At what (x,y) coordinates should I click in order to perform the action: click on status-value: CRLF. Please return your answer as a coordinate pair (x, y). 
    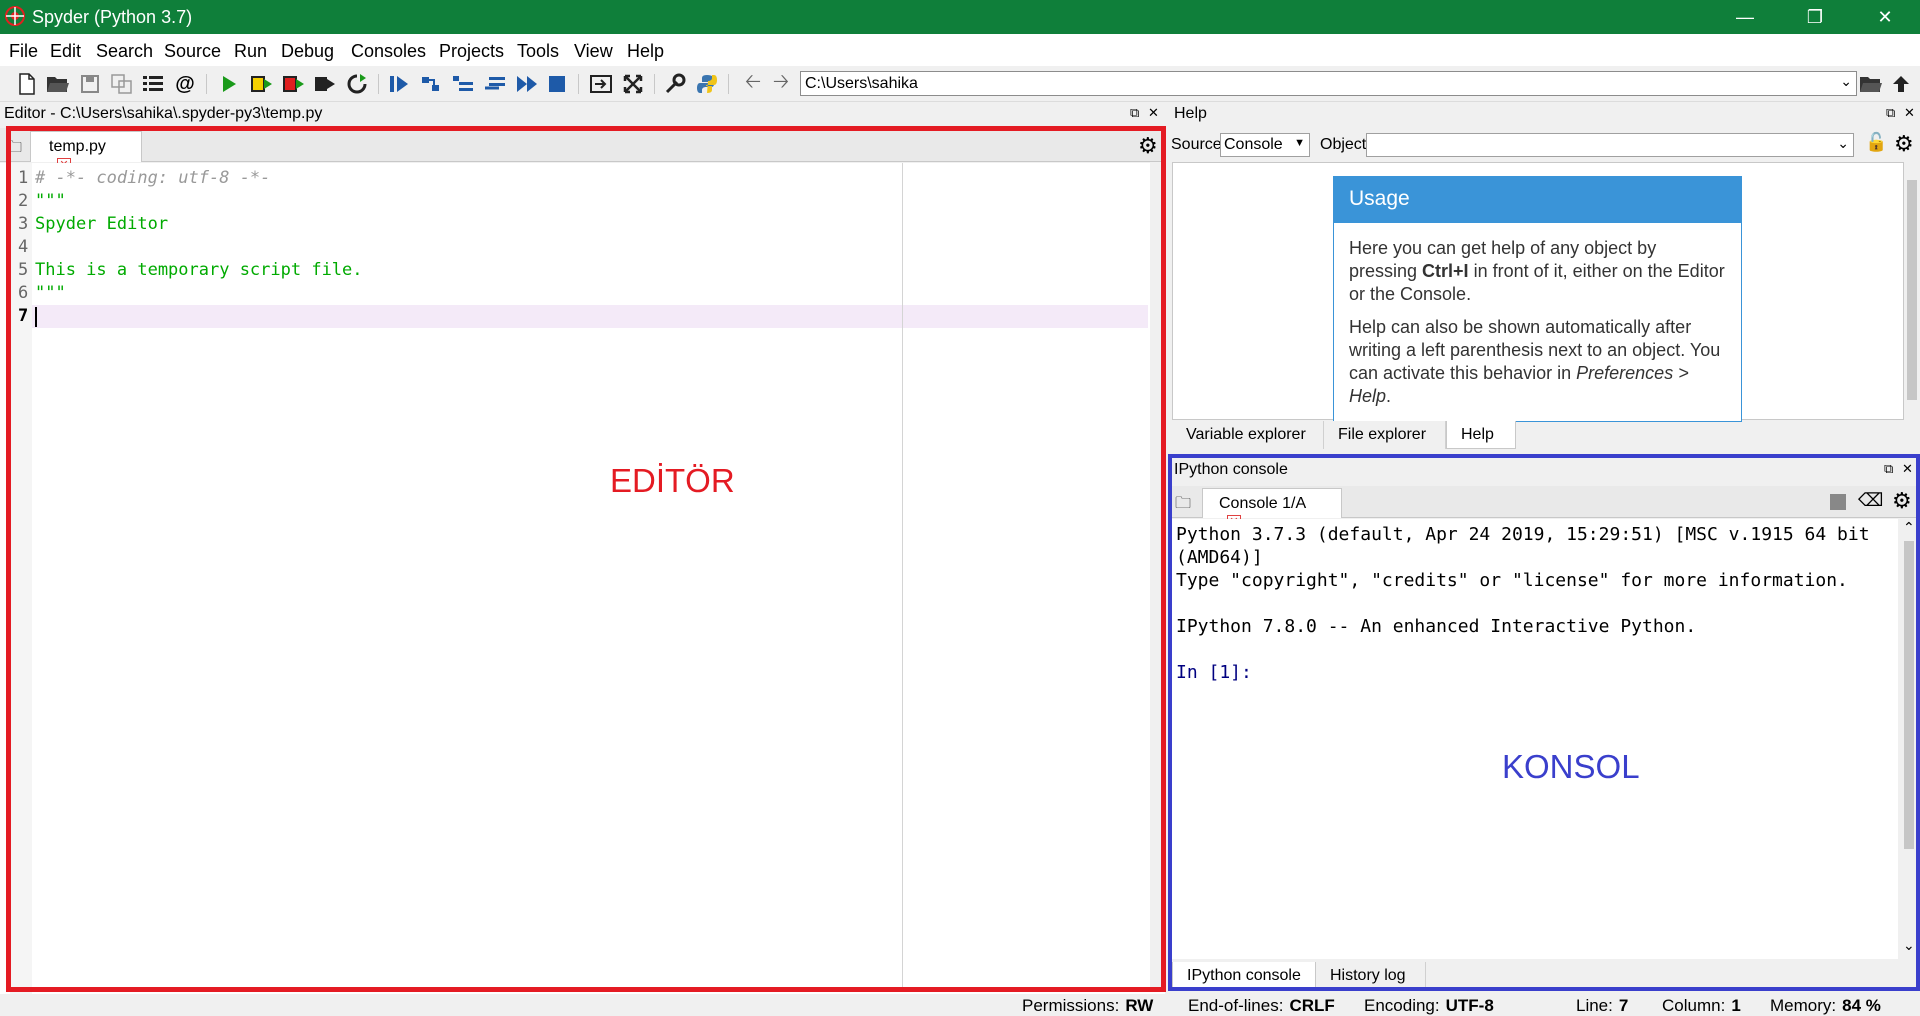
    Looking at the image, I should click on (1312, 1005).